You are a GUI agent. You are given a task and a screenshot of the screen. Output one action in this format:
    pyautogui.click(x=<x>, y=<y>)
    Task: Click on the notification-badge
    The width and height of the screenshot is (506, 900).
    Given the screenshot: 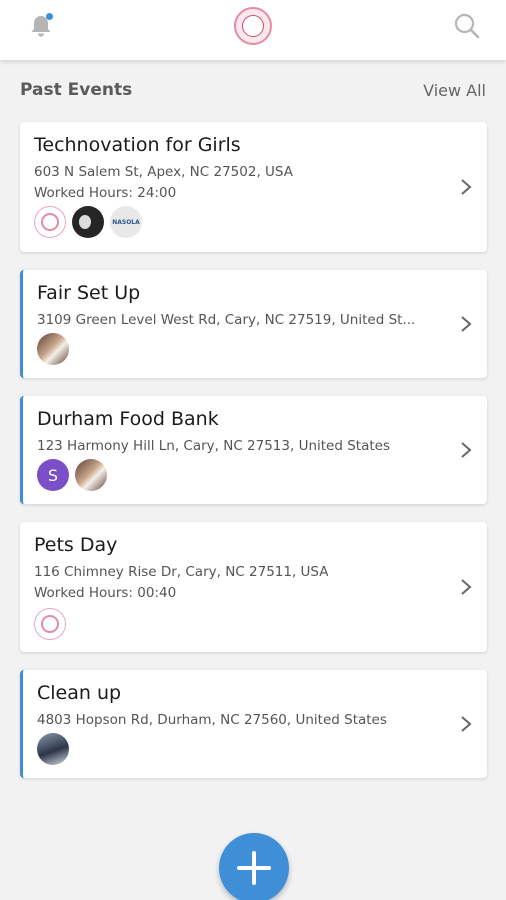 What is the action you would take?
    pyautogui.click(x=49, y=16)
    